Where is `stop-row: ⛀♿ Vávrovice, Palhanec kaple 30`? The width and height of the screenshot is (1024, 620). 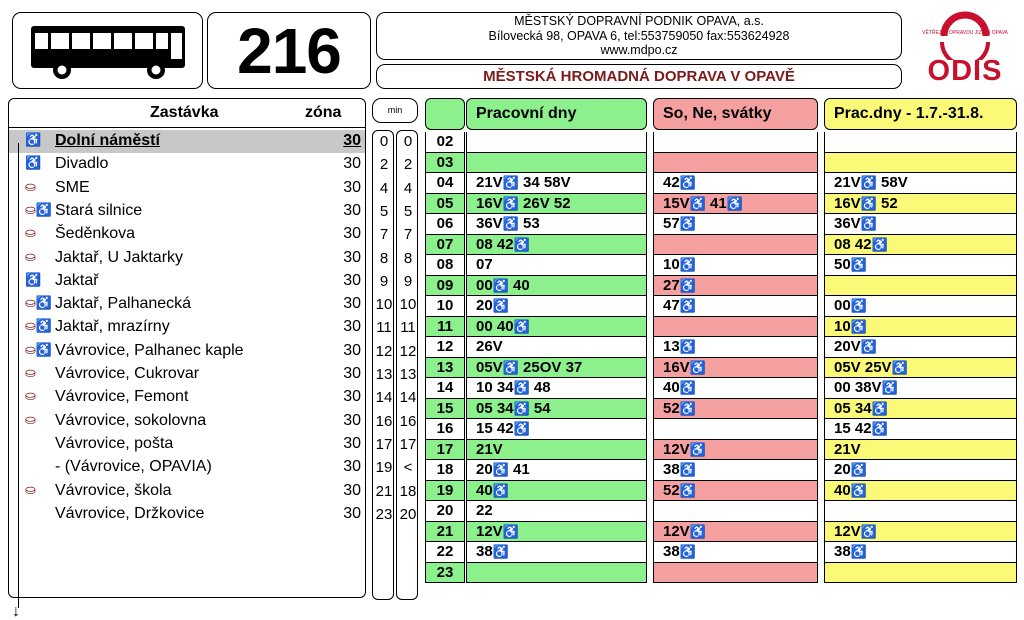
stop-row: ⛀♿ Vávrovice, Palhanec kaple 30 is located at coordinates (187, 351).